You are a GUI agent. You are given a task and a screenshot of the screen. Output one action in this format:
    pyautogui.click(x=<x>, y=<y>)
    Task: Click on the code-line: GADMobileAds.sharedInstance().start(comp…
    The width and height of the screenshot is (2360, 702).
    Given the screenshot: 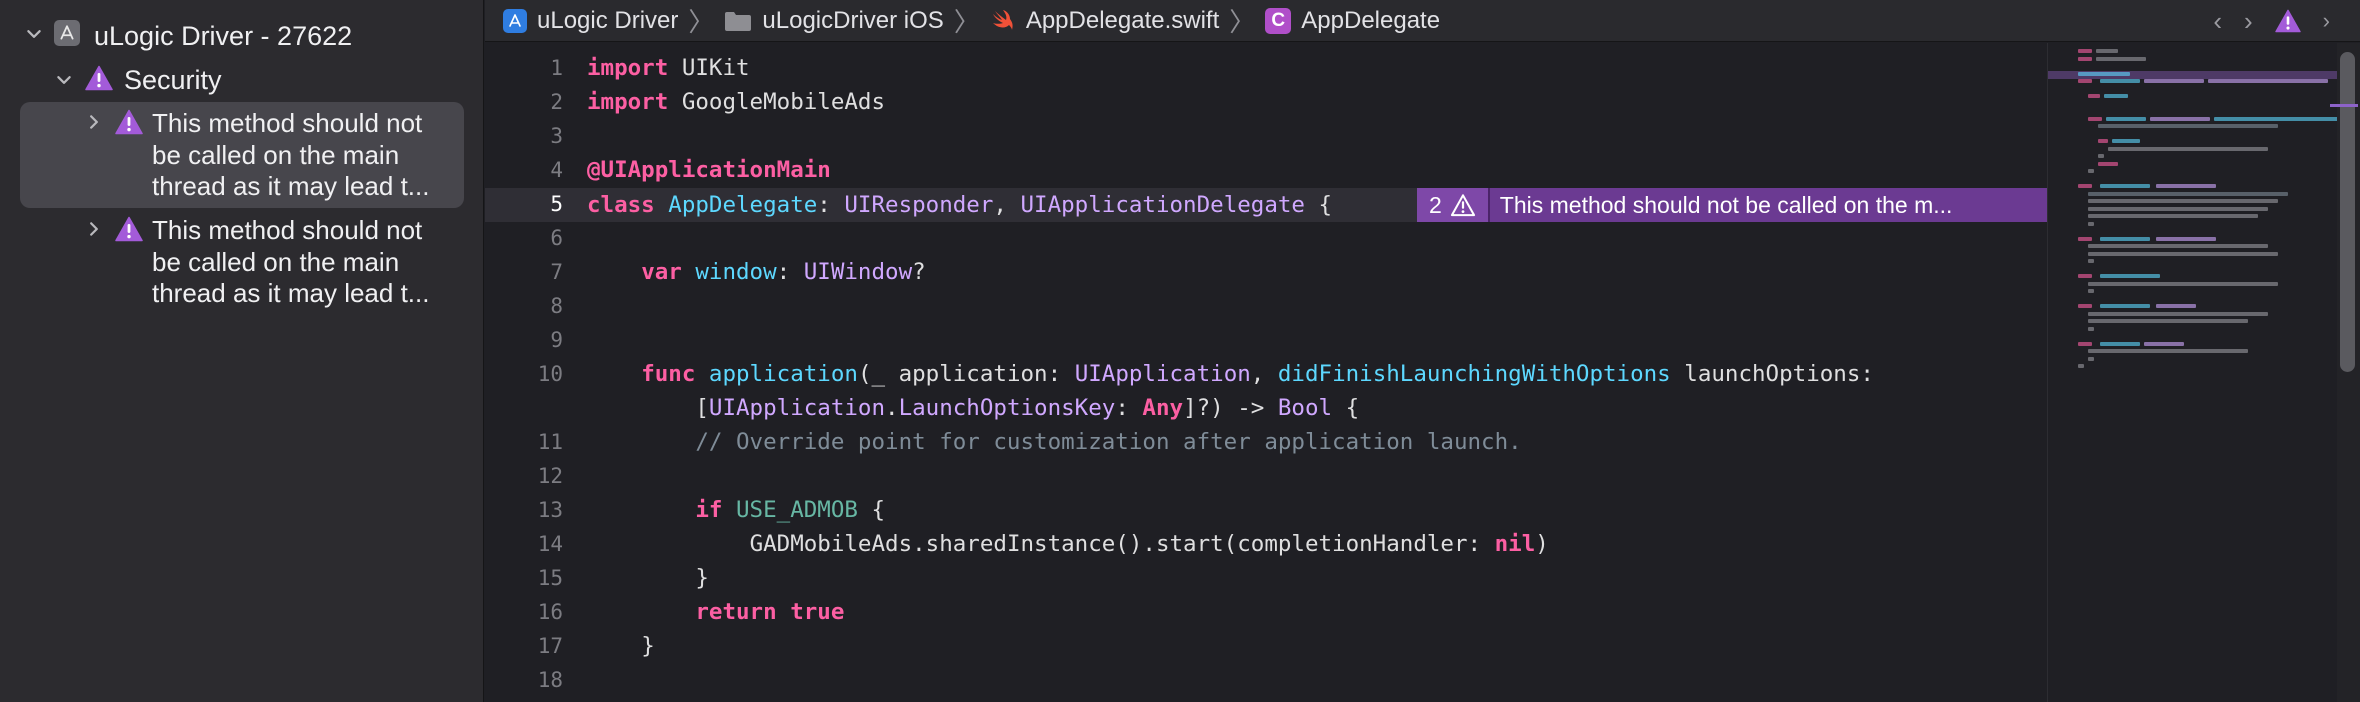 What is the action you would take?
    pyautogui.click(x=1149, y=544)
    